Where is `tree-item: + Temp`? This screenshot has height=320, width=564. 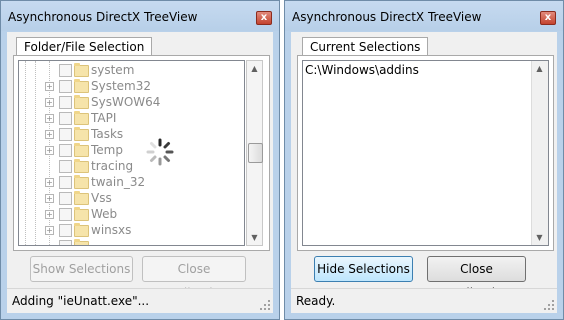
tree-item: + Temp is located at coordinates (119, 150).